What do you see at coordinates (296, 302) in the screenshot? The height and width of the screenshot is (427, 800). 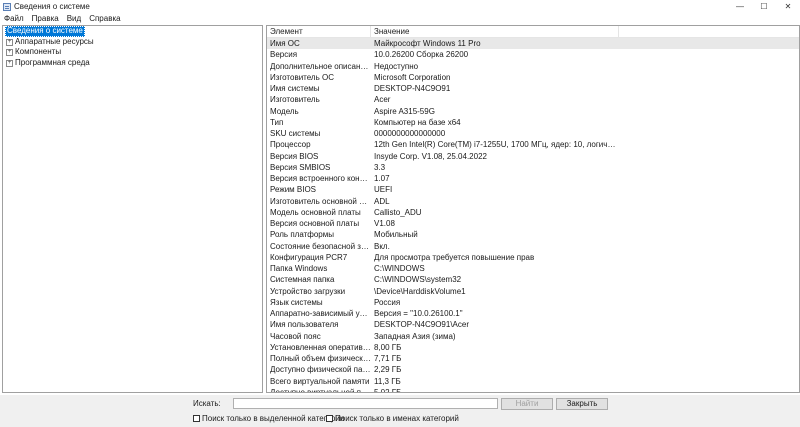 I see `item-cell: Язык системы` at bounding box center [296, 302].